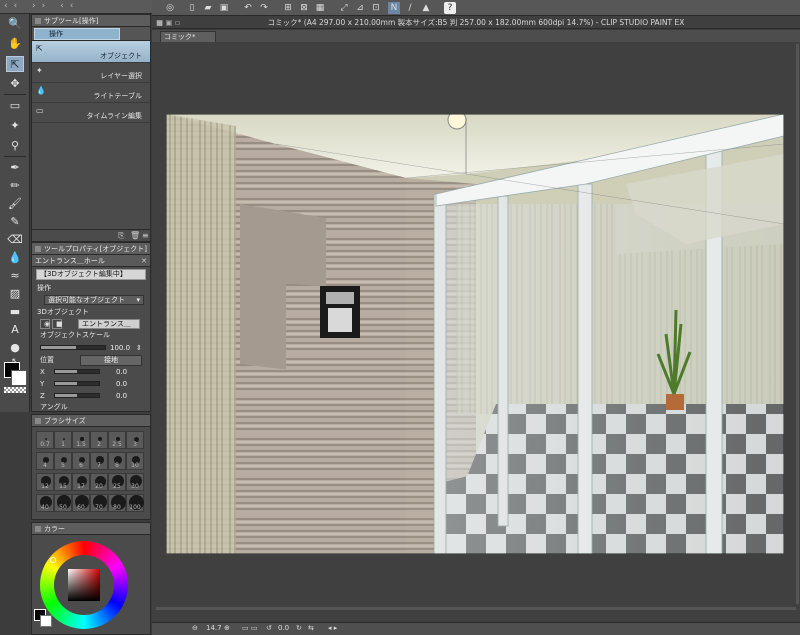 The height and width of the screenshot is (635, 800). What do you see at coordinates (15, 168) in the screenshot?
I see `pen-tool-icon: ✒` at bounding box center [15, 168].